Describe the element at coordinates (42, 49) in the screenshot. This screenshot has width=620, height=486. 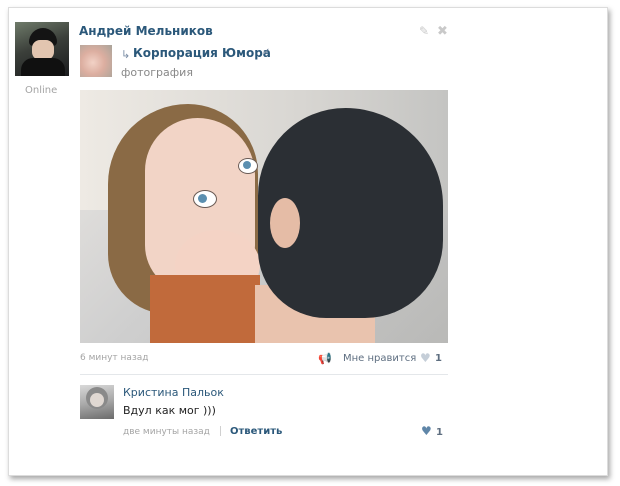
I see `author-avatar` at that location.